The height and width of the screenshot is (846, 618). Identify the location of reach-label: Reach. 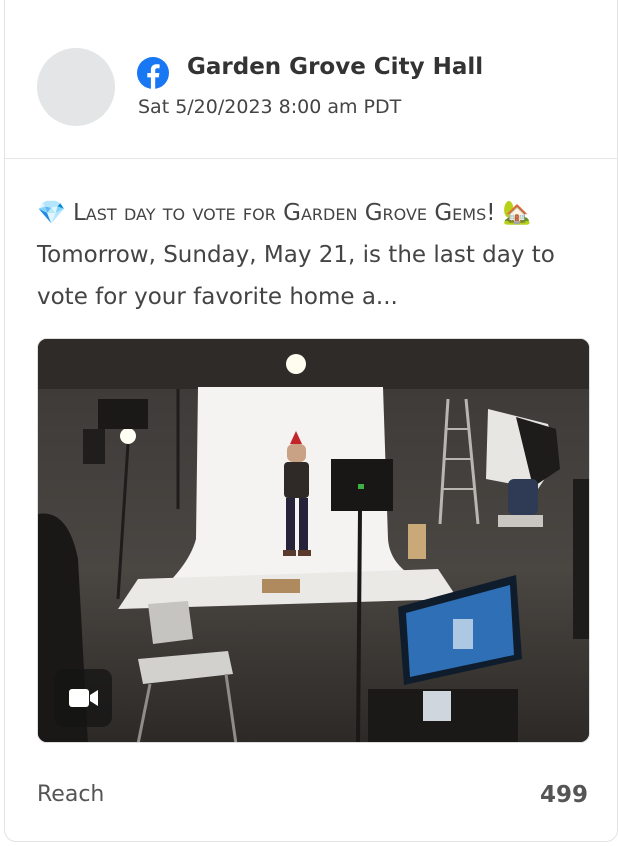
(71, 794).